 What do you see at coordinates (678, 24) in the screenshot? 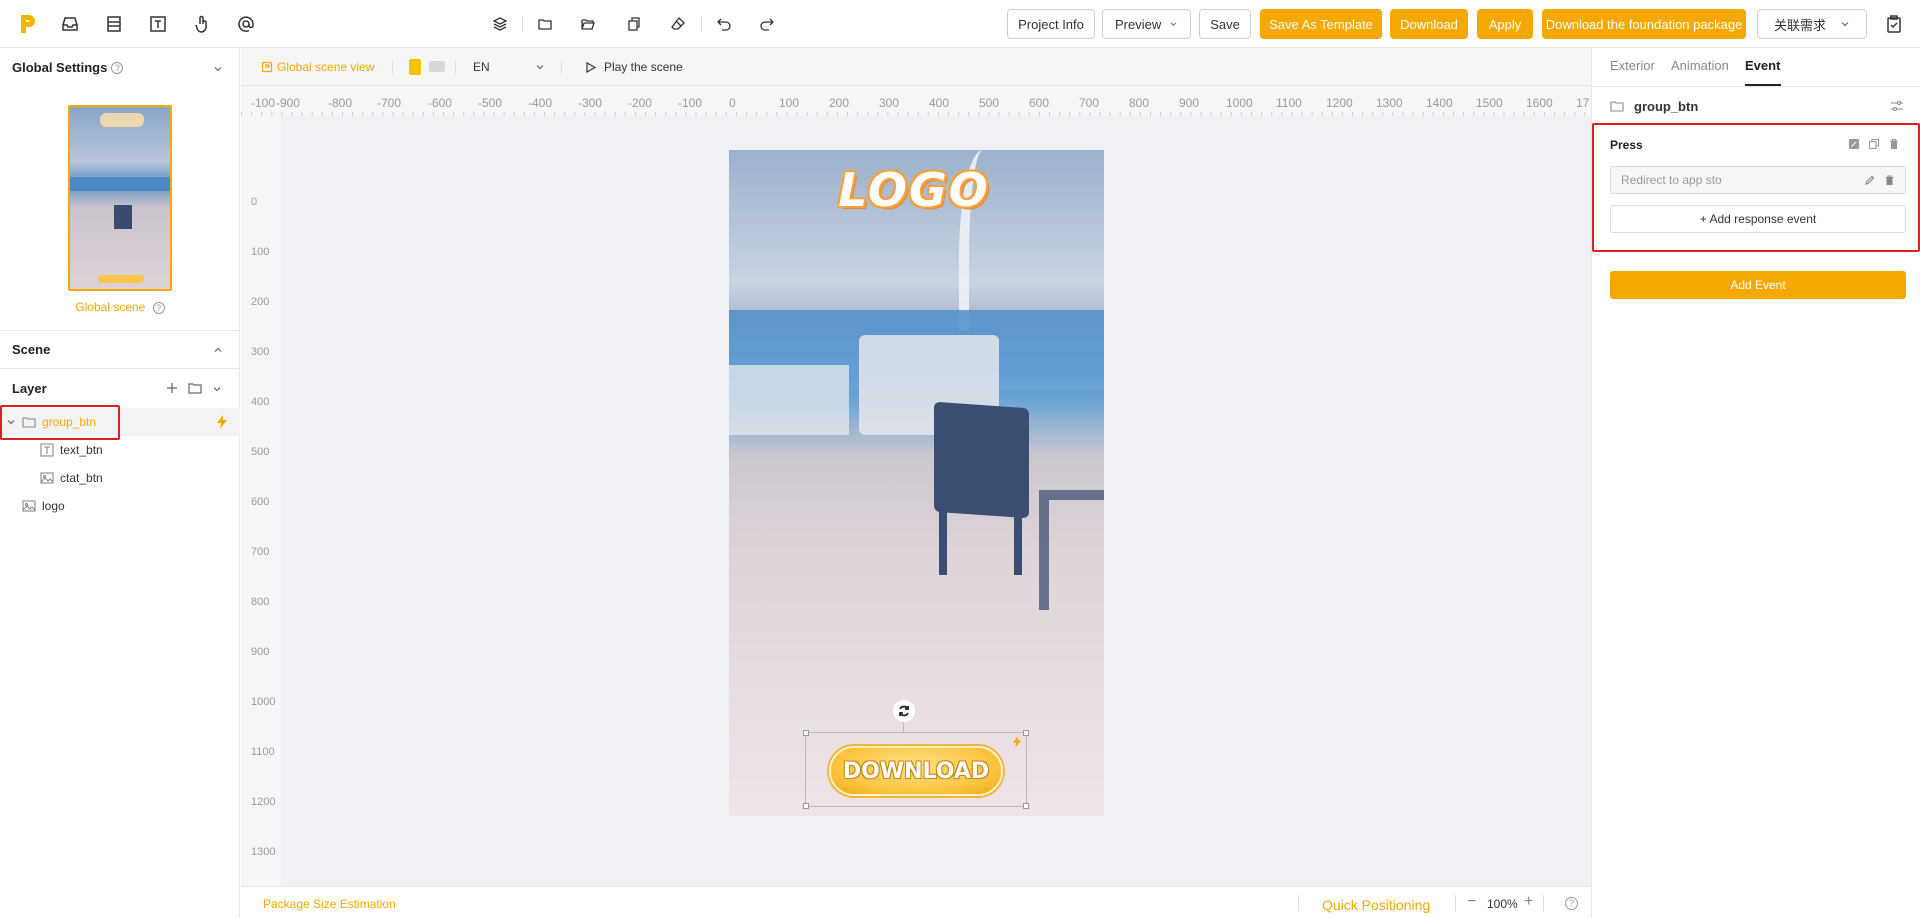
I see `eraser-icon` at bounding box center [678, 24].